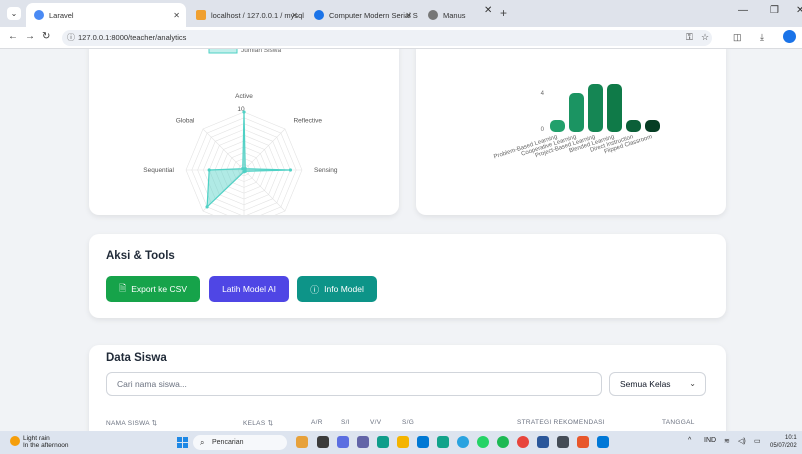 The image size is (802, 454). I want to click on download-icon: ⤓, so click(762, 37).